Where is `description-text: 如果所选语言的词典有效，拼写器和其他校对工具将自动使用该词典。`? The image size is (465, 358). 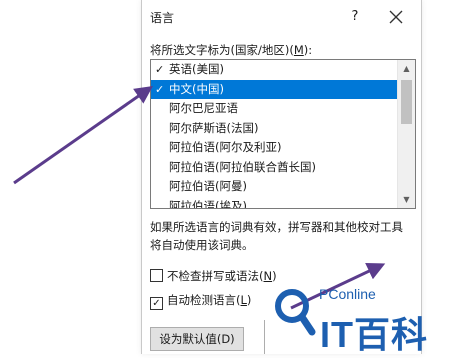
description-text: 如果所选语言的词典有效，拼写器和其他校对工具将自动使用该词典。 is located at coordinates (276, 236).